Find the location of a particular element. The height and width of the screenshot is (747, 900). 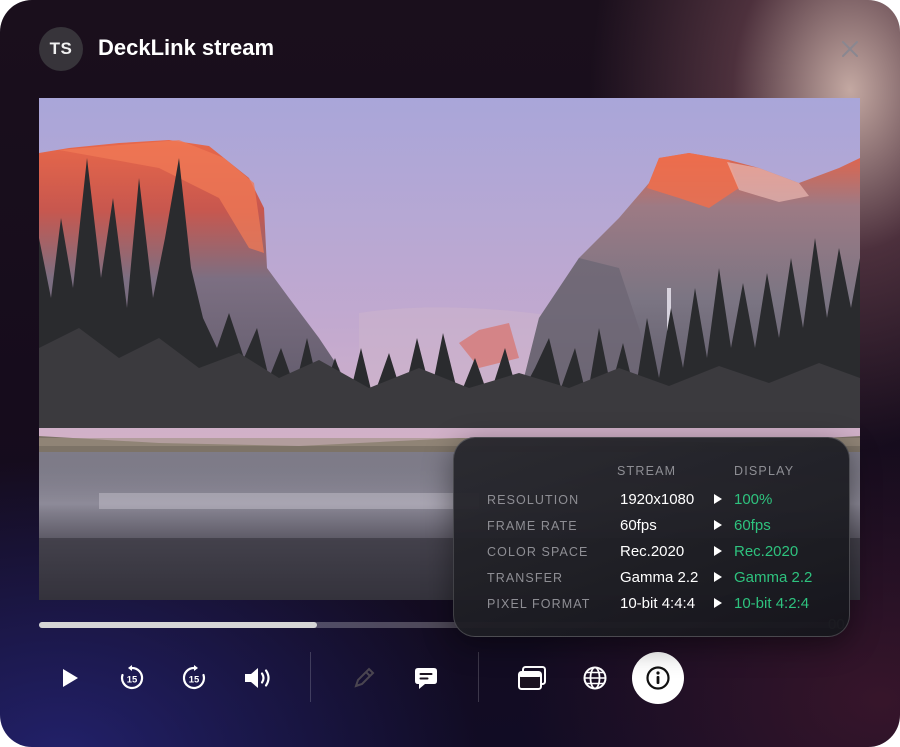

info-icon is located at coordinates (658, 678).